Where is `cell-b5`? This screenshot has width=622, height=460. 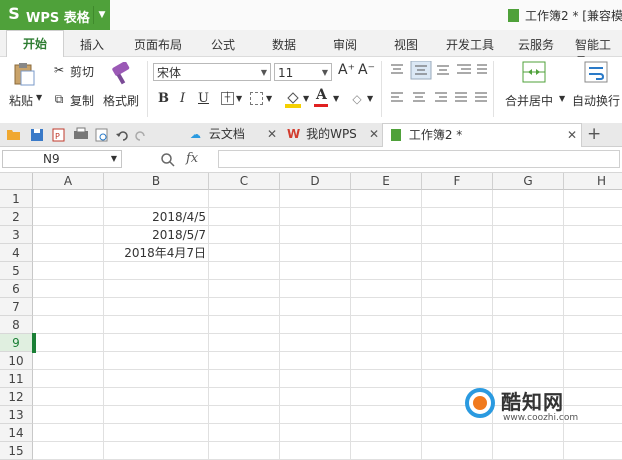 cell-b5 is located at coordinates (156, 271).